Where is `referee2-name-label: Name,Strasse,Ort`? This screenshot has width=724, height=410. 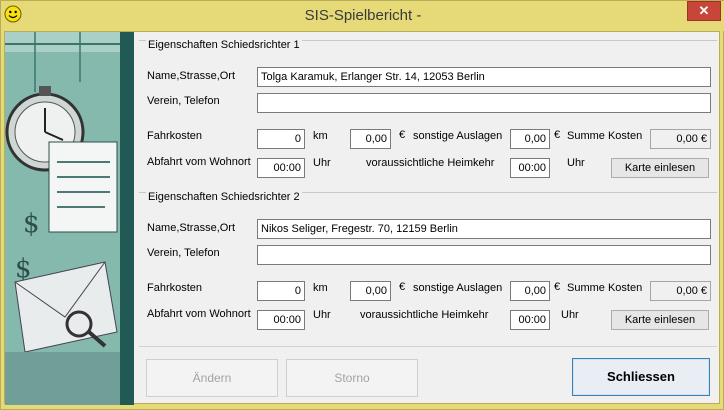 referee2-name-label: Name,Strasse,Ort is located at coordinates (191, 228).